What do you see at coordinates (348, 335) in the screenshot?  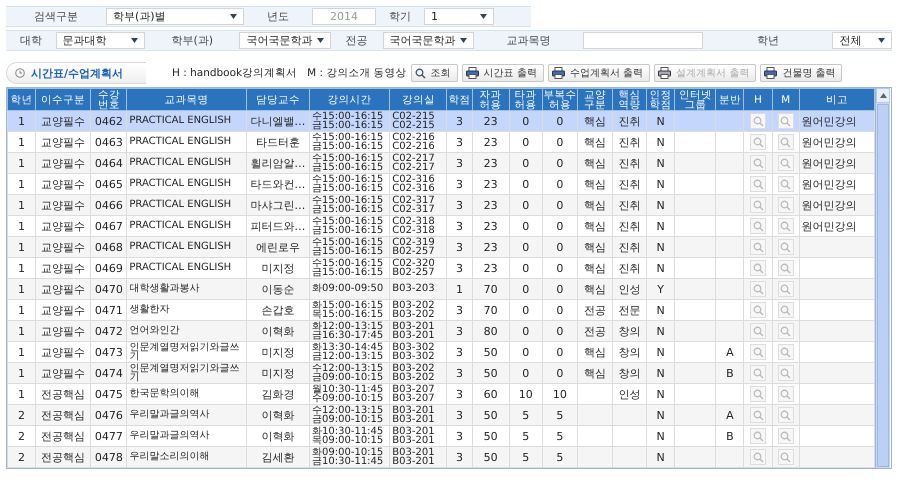 I see `table-cell-text: 금16:30-17:45` at bounding box center [348, 335].